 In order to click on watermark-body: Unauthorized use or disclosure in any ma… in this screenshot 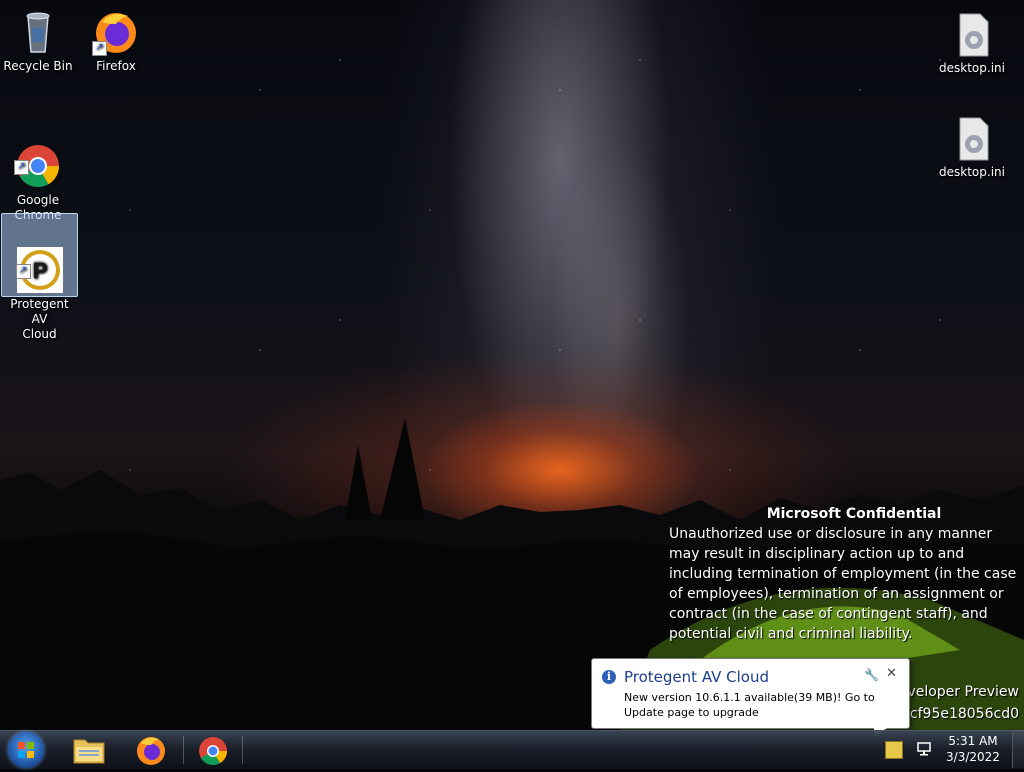, I will do `click(843, 584)`.